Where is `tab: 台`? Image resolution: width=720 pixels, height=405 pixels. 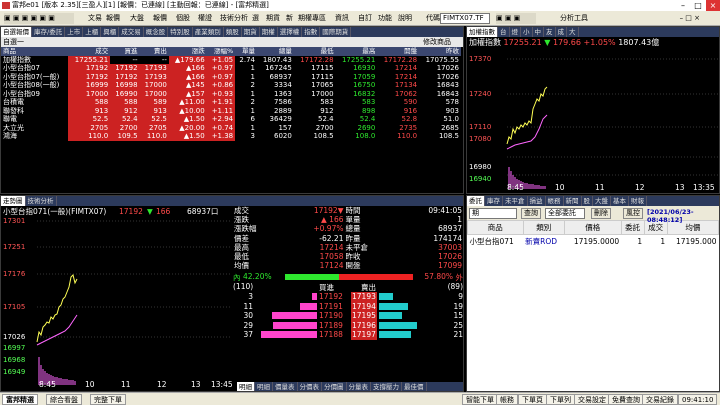 tab: 台 is located at coordinates (504, 32).